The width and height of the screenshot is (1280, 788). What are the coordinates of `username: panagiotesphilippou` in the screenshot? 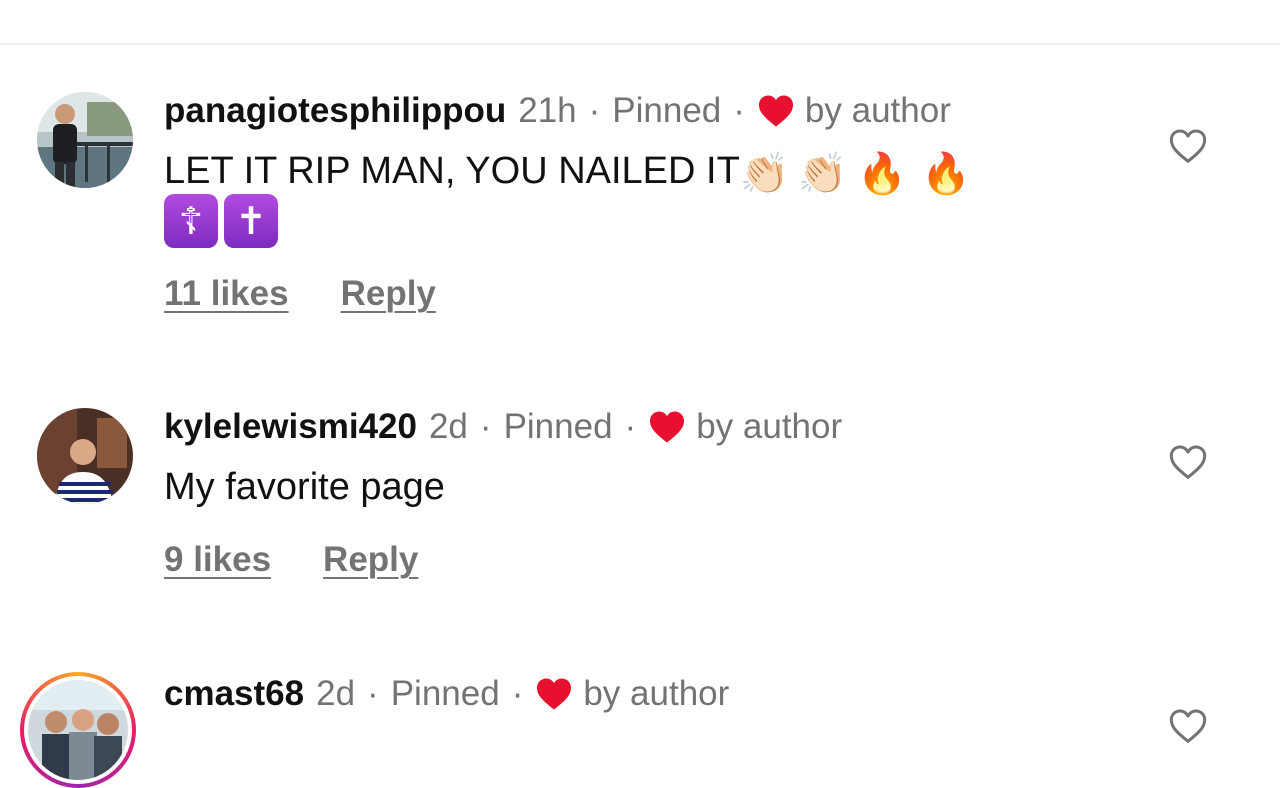 It's located at (335, 111).